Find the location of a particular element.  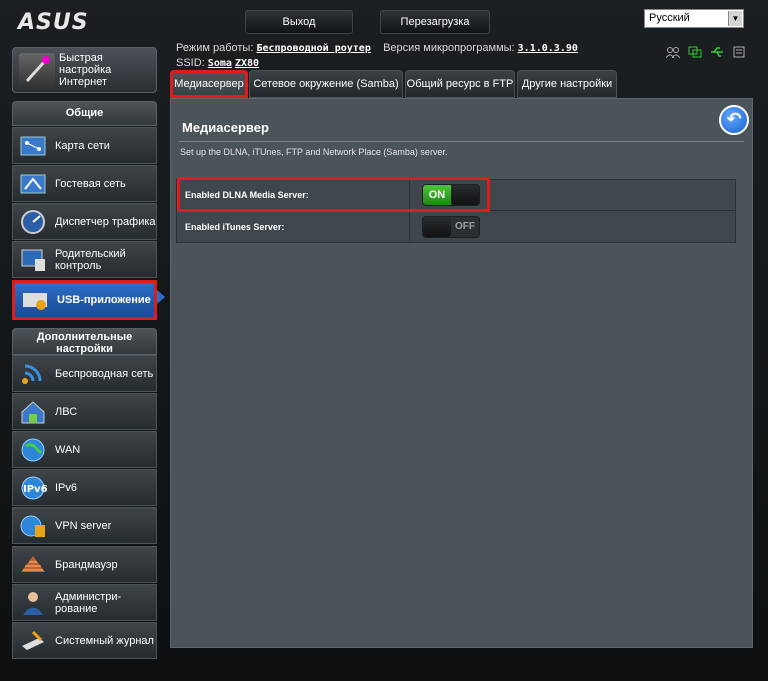

dlna-cell: ON is located at coordinates (572, 195).